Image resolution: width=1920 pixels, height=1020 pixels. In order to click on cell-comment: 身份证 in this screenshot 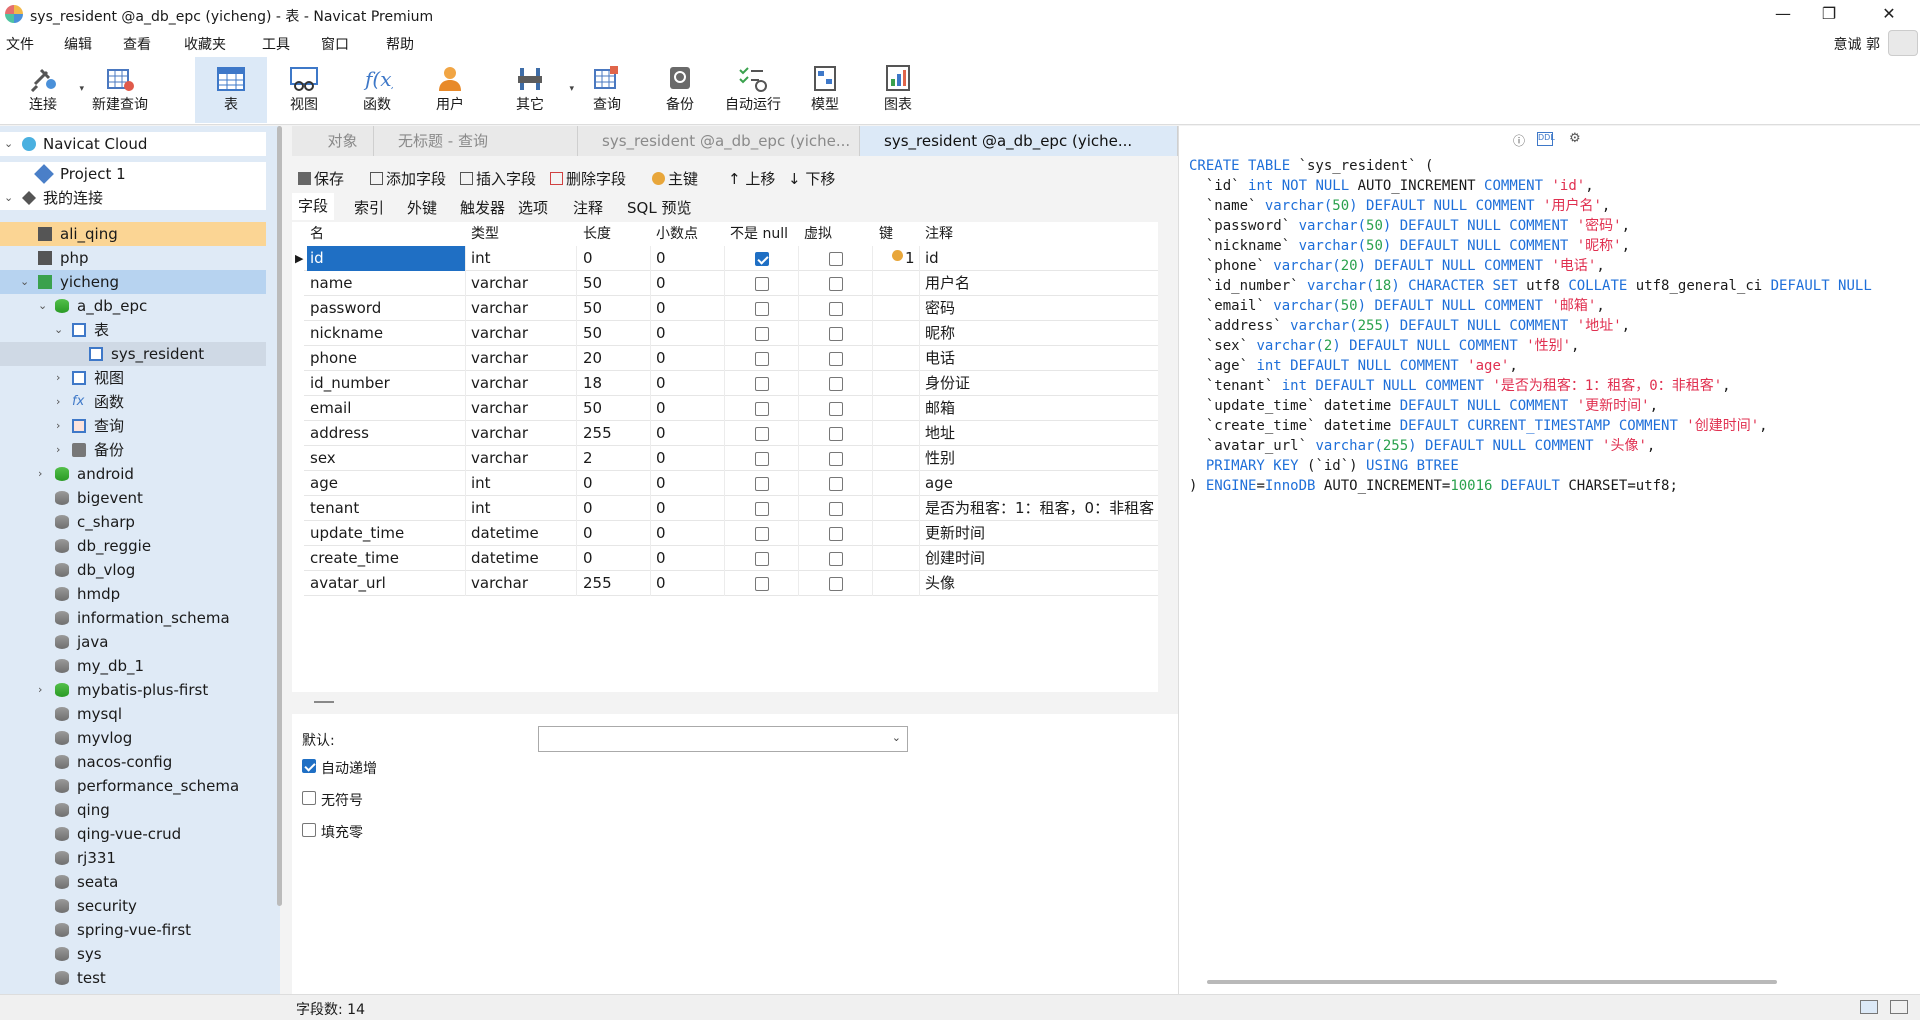, I will do `click(1040, 383)`.